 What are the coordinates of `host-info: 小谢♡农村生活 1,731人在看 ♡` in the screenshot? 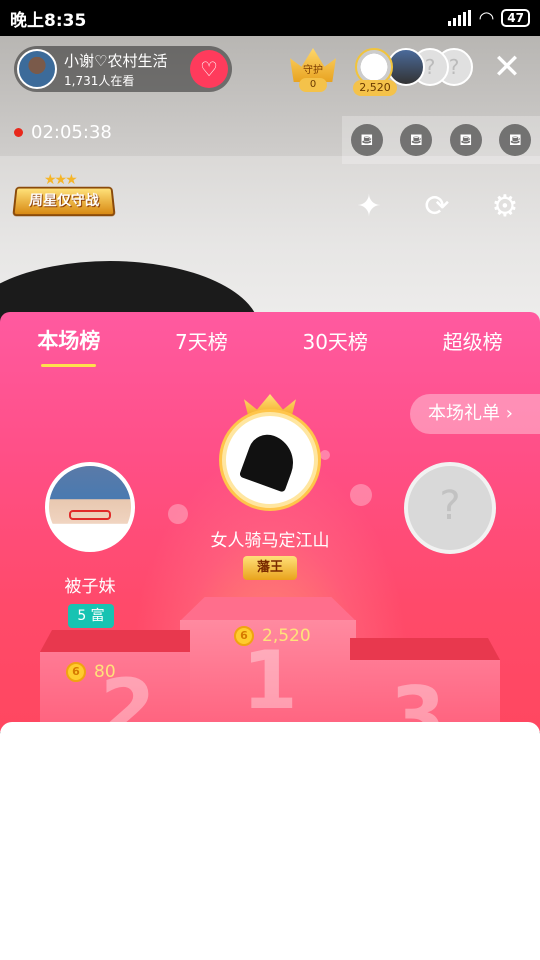 It's located at (123, 69).